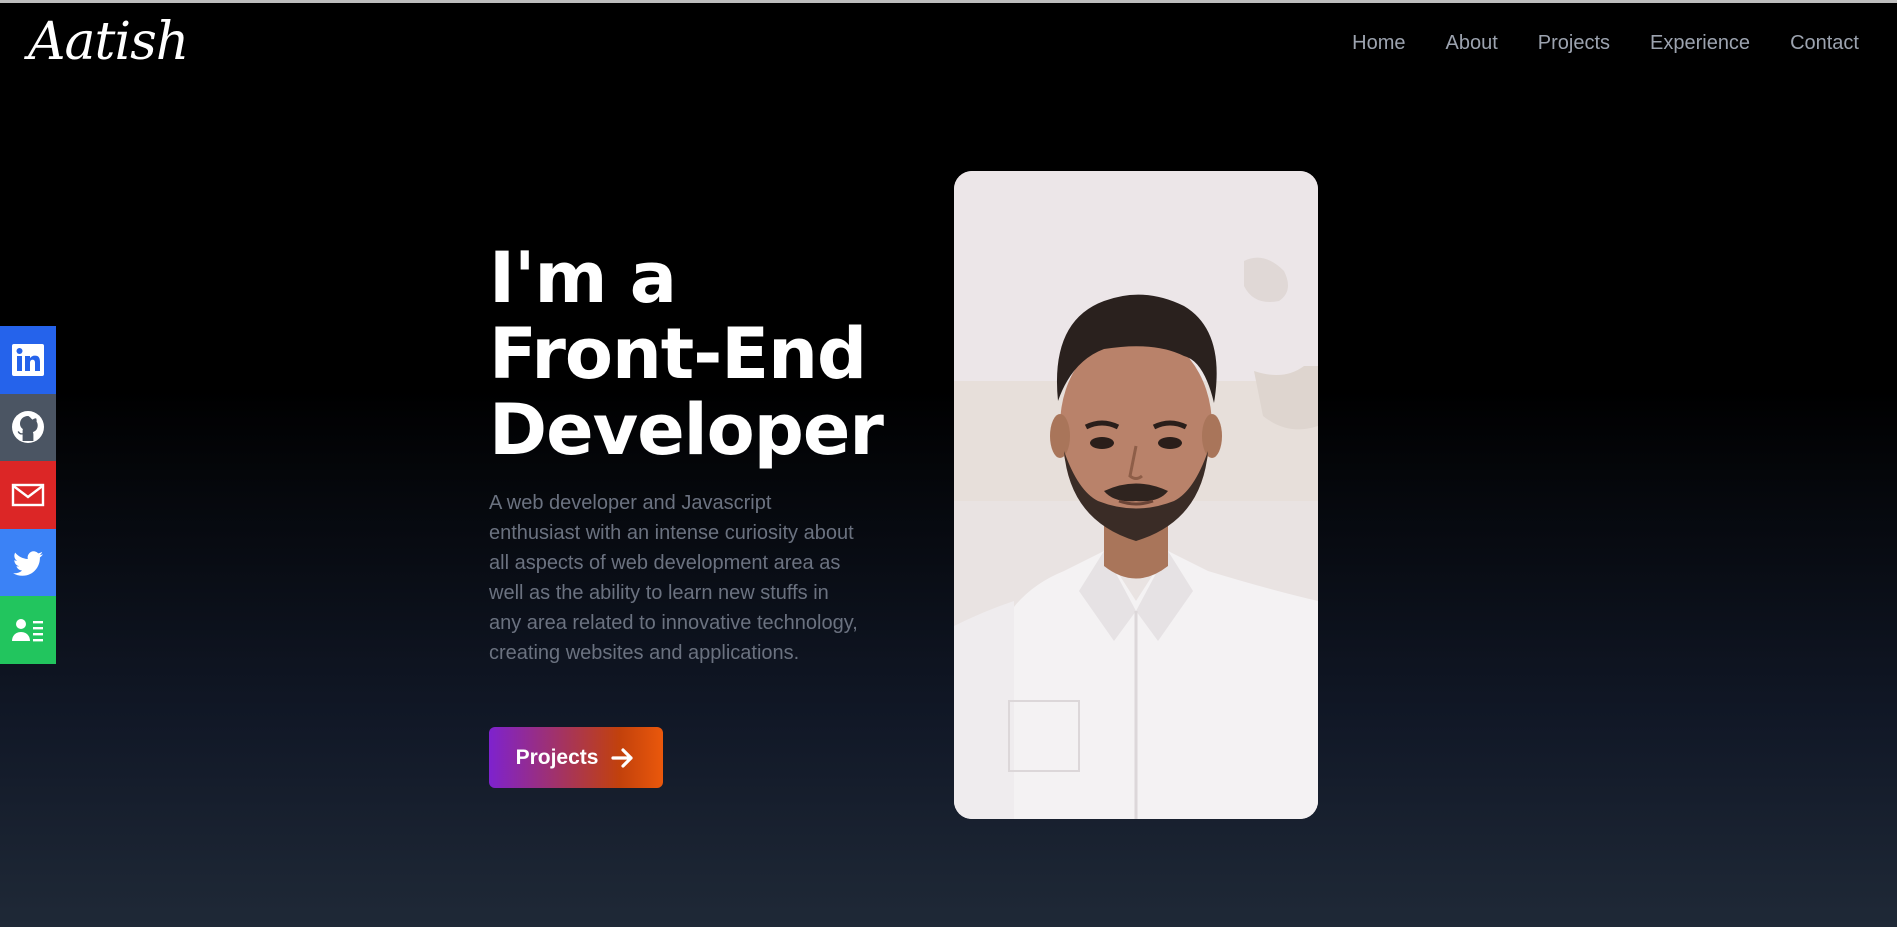 The height and width of the screenshot is (927, 1897). I want to click on profile-photo-illustration, so click(1136, 495).